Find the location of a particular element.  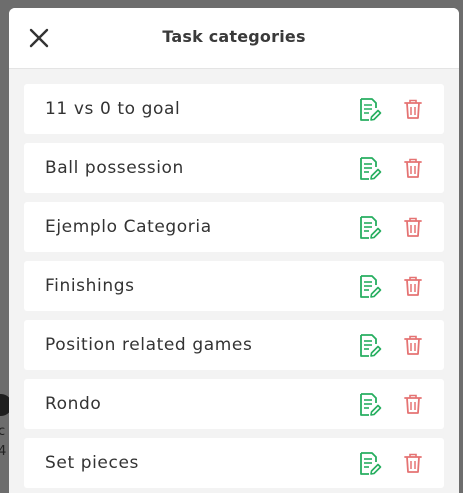

modal-header: Task categories is located at coordinates (234, 38).